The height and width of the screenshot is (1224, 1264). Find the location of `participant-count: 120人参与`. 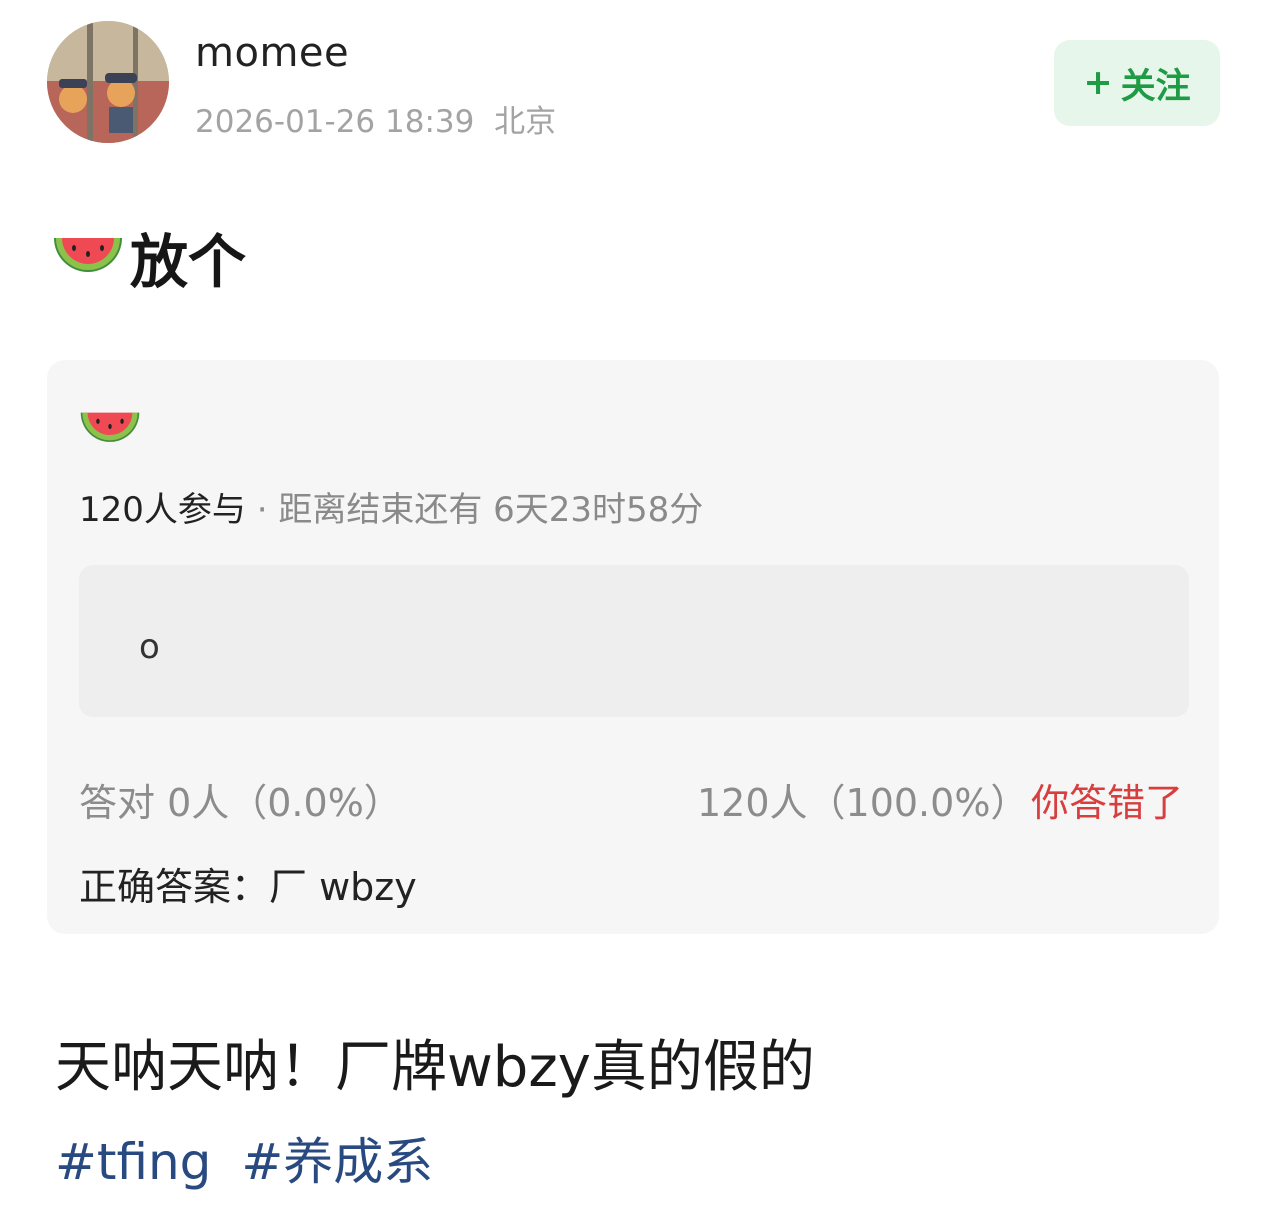

participant-count: 120人参与 is located at coordinates (162, 510).